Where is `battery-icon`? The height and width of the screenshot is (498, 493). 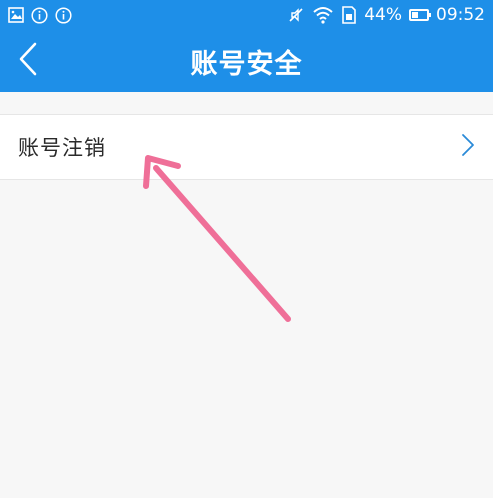
battery-icon is located at coordinates (420, 15).